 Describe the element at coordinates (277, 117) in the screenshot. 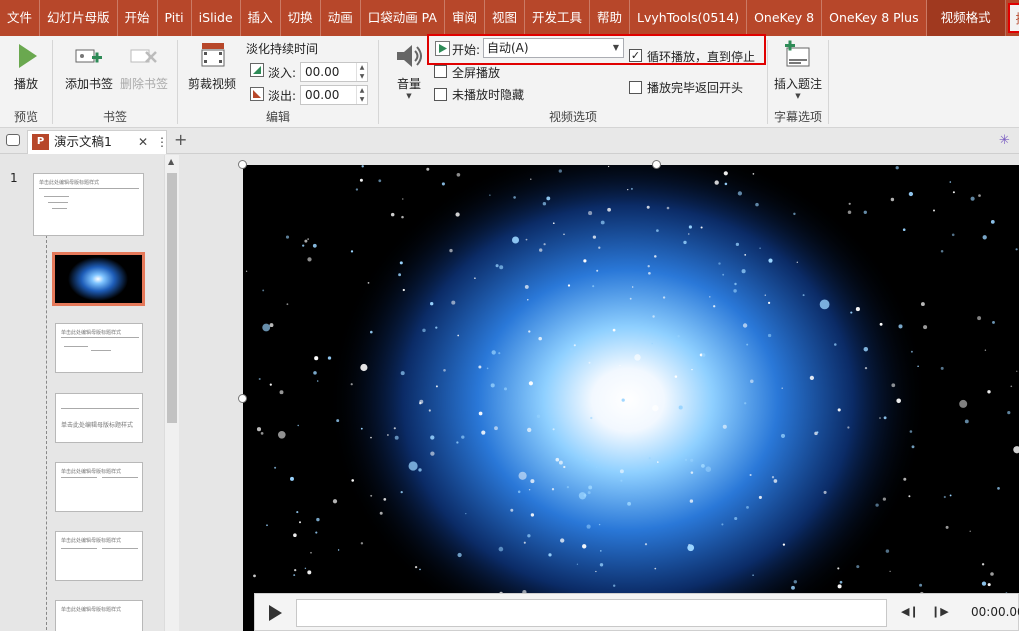

I see `group-label-editing: 编辑` at that location.